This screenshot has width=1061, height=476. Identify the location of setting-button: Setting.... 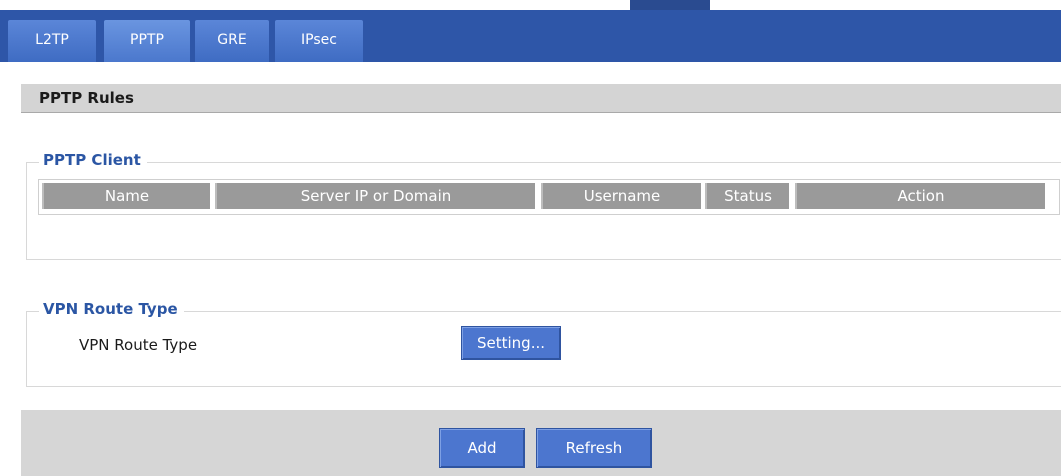
(511, 343).